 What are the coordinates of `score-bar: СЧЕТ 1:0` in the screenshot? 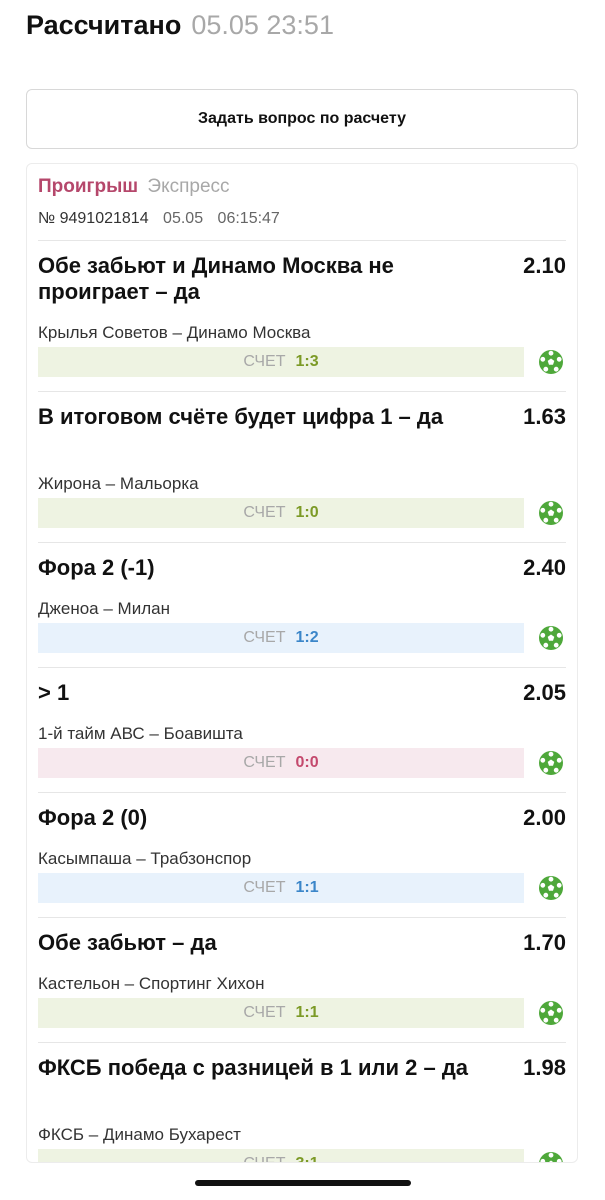 It's located at (281, 513).